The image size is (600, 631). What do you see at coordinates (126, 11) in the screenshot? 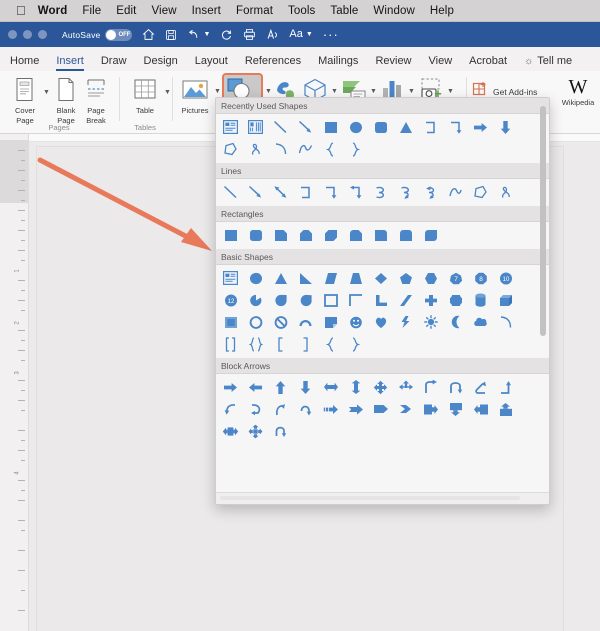
I see `menu-item-edit: Edit` at bounding box center [126, 11].